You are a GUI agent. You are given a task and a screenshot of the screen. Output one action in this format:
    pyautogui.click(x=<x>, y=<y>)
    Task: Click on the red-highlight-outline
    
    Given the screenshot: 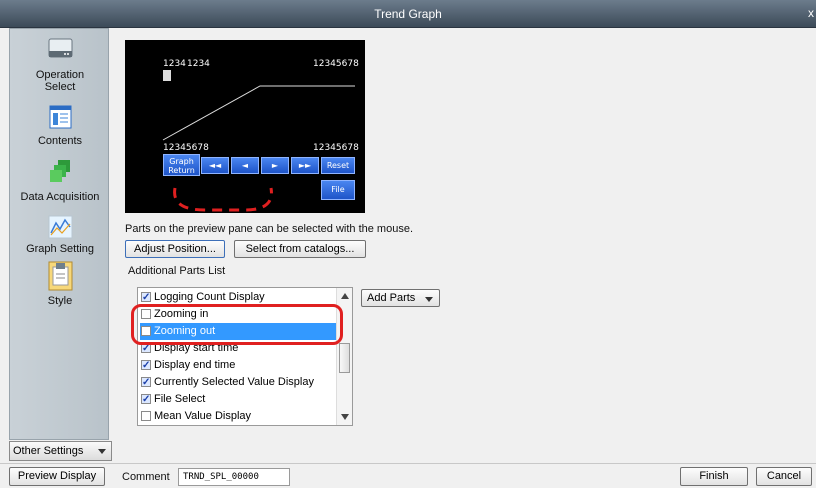 What is the action you would take?
    pyautogui.click(x=237, y=324)
    